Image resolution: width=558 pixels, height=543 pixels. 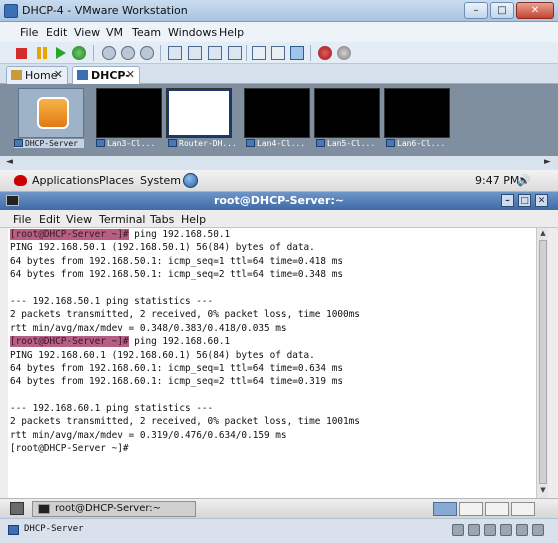 What do you see at coordinates (105, 10) in the screenshot?
I see `window-title: DHCP-4 - VMware Workstation` at bounding box center [105, 10].